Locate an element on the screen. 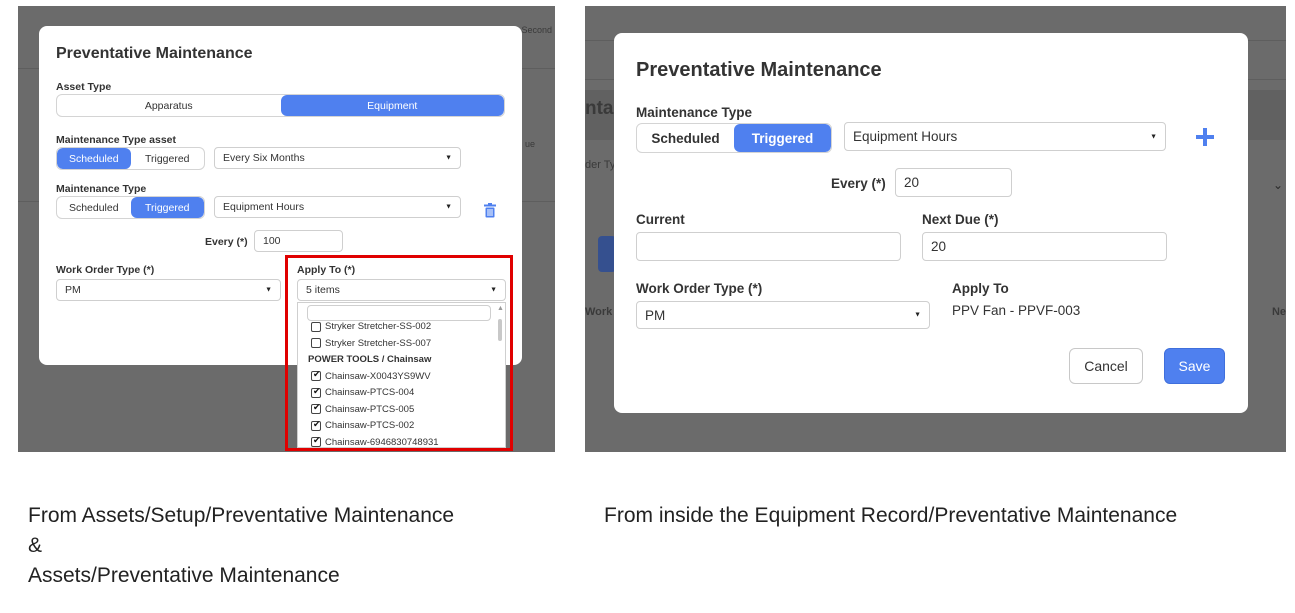 This screenshot has height=613, width=1295. asset-type-apparatus: Apparatus is located at coordinates (169, 105).